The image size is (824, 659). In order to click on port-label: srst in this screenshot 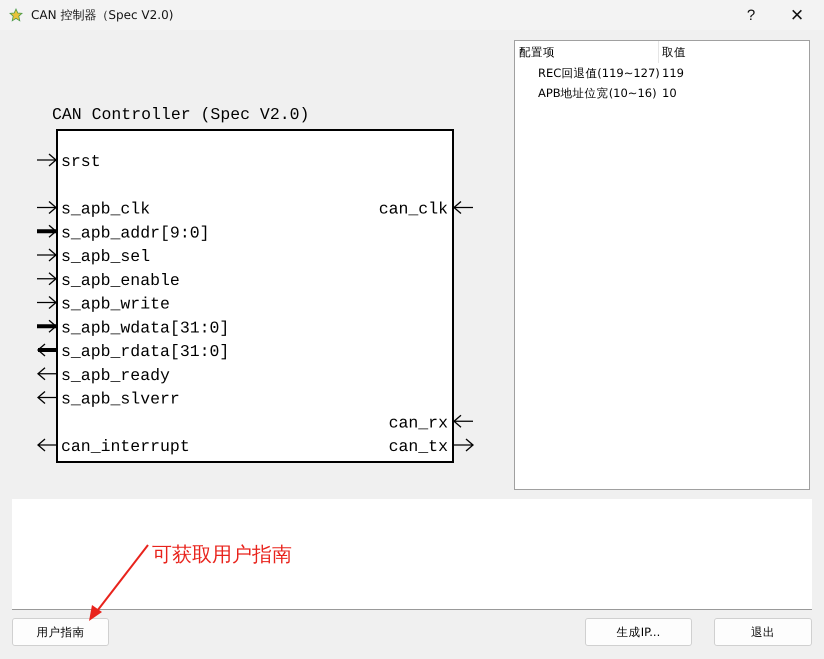, I will do `click(81, 161)`.